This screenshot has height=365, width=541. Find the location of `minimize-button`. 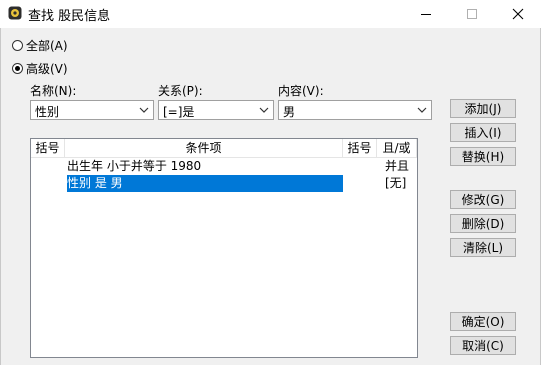

minimize-button is located at coordinates (426, 14).